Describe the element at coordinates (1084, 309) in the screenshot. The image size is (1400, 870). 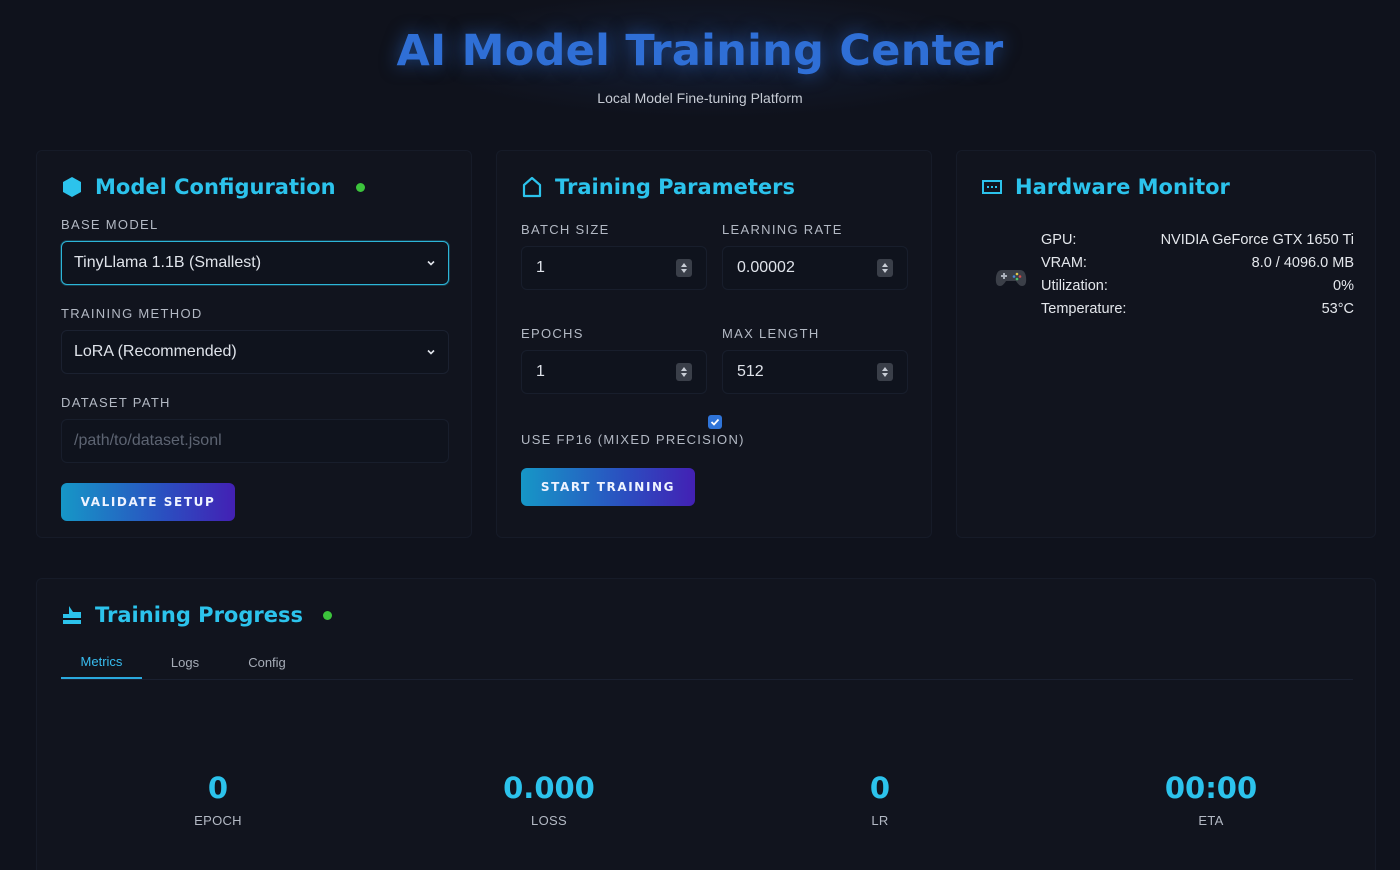
I see `hw-key: Temperature:` at that location.